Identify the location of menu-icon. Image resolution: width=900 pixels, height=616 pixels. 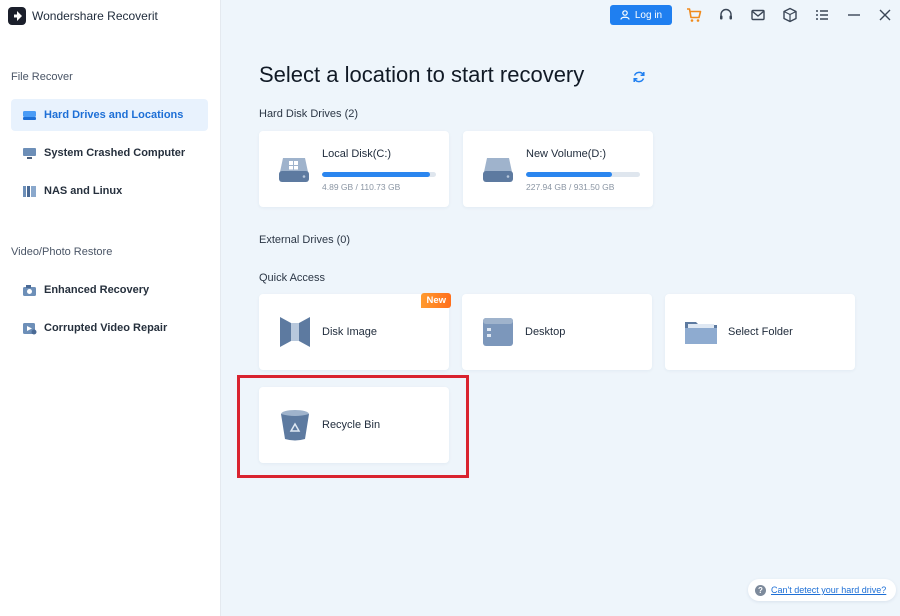
(822, 15).